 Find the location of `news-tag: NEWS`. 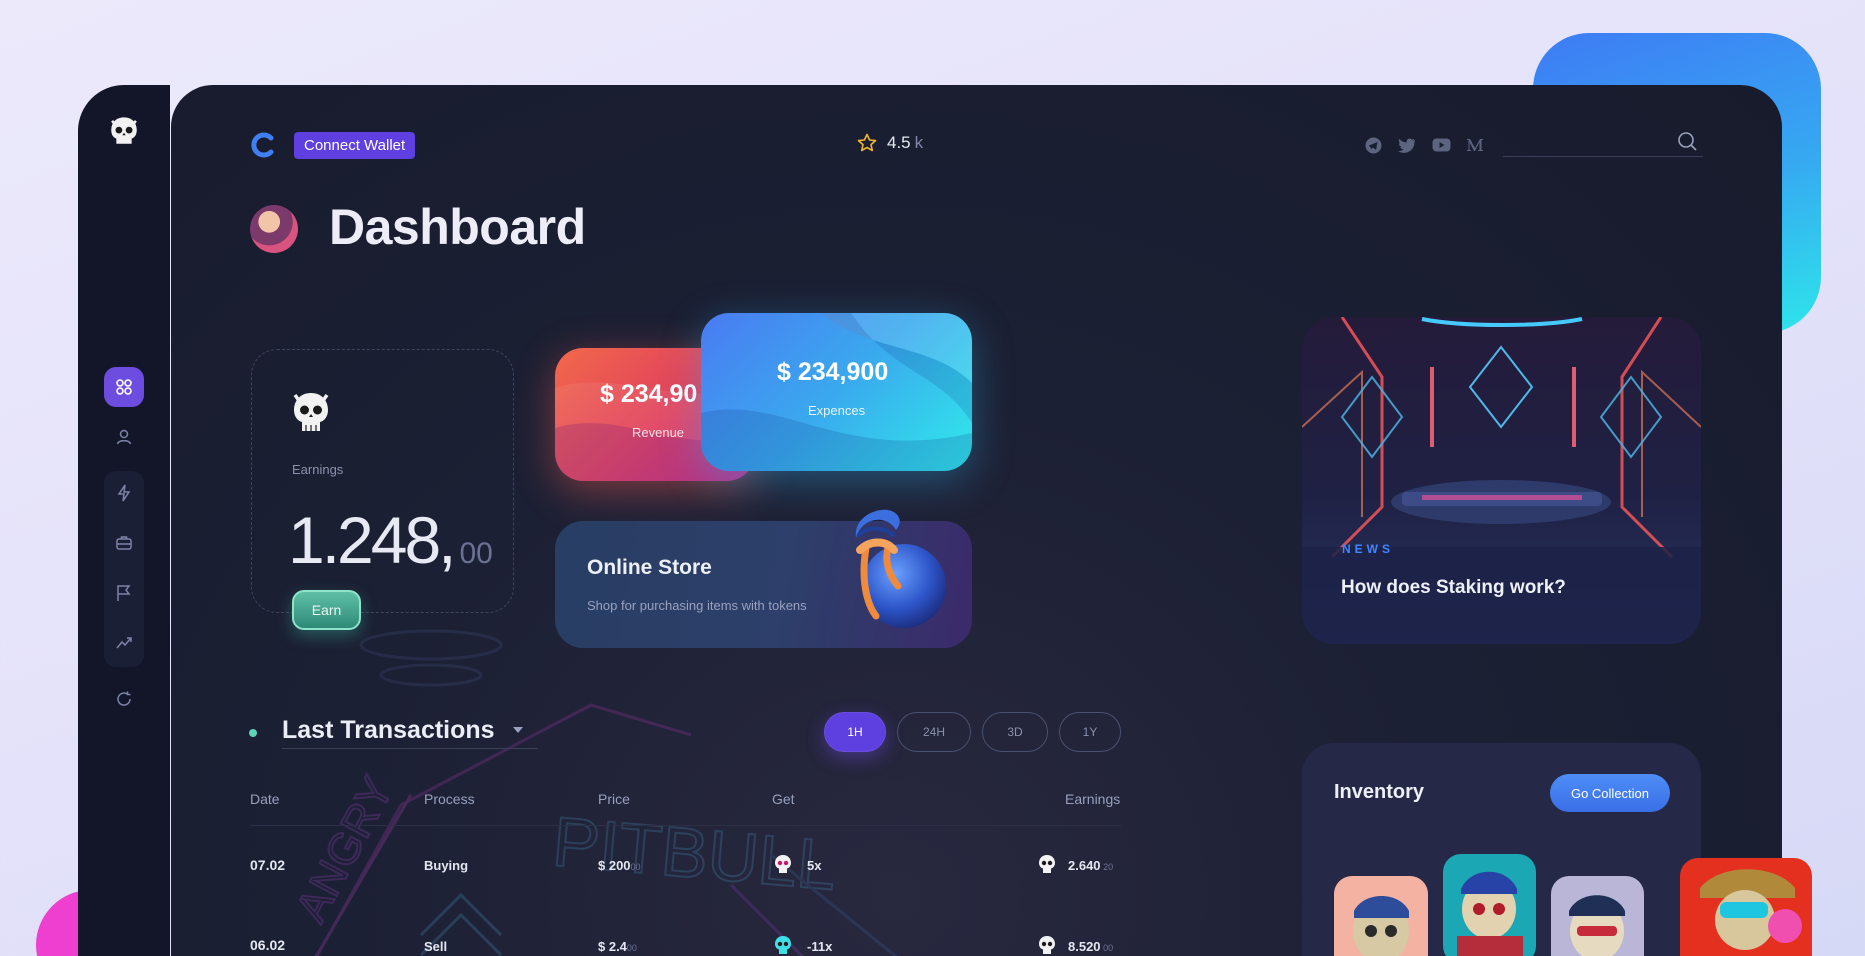

news-tag: NEWS is located at coordinates (1368, 549).